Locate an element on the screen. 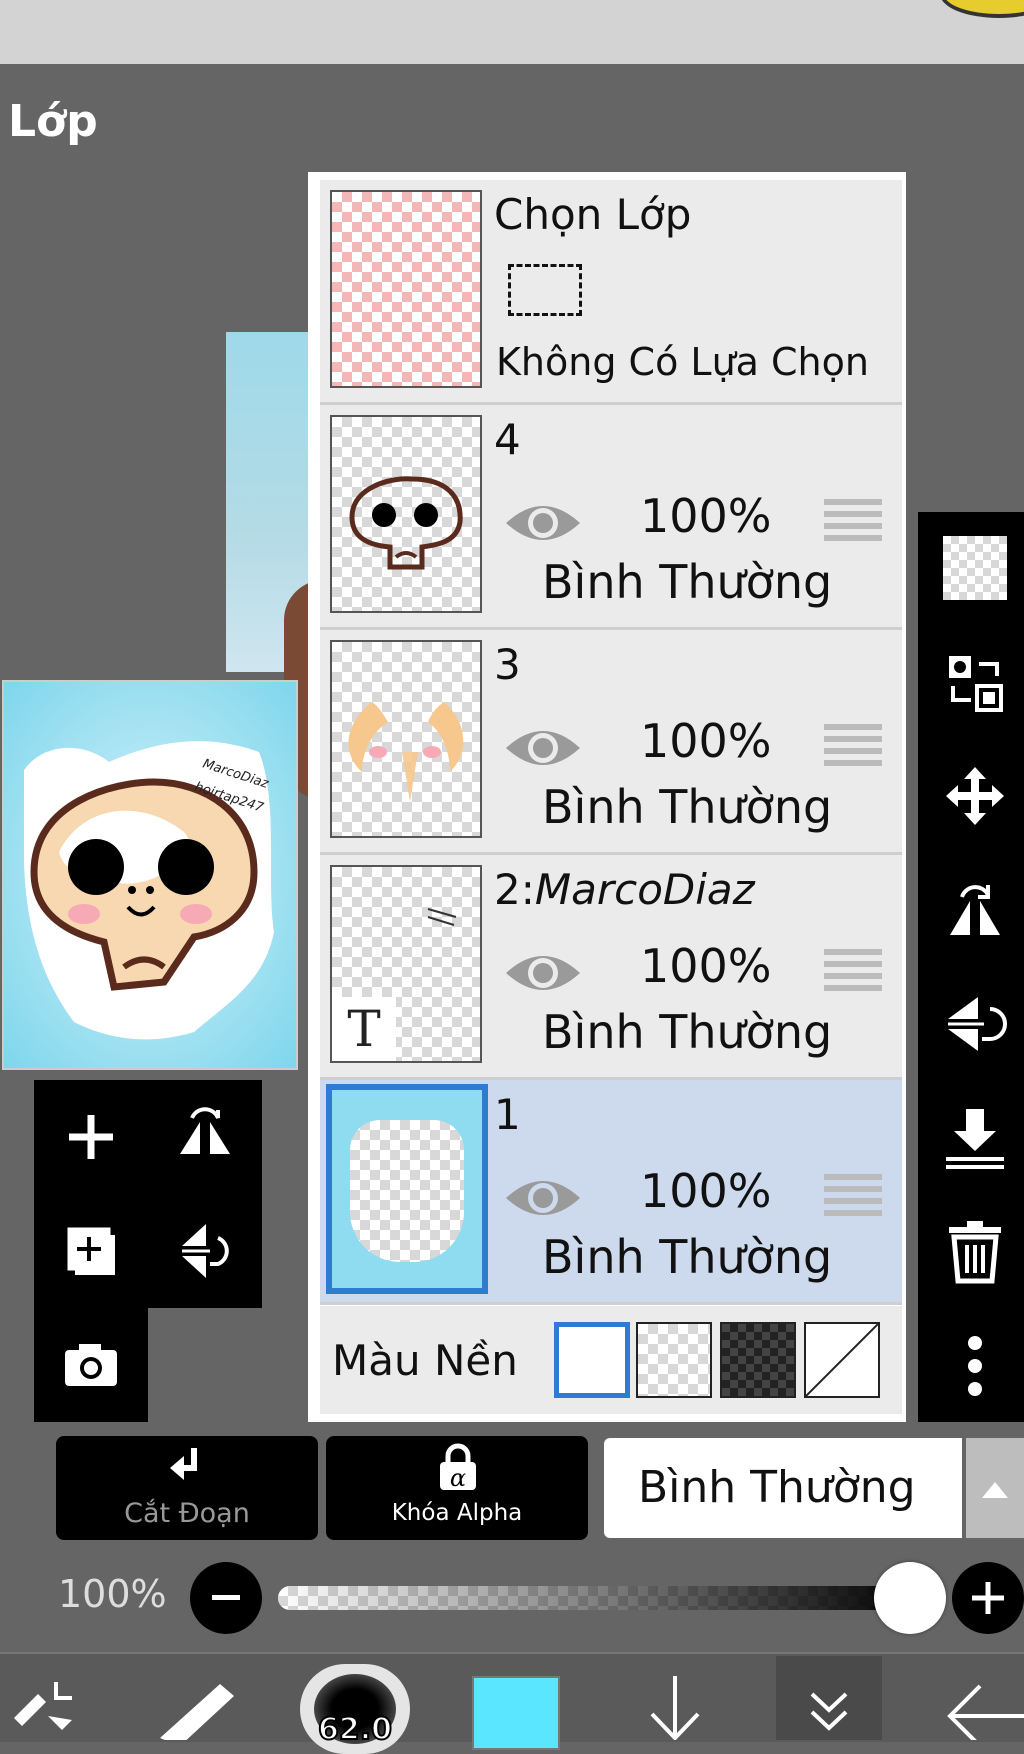  flip-layer-horizontal-icon is located at coordinates (205, 1130).